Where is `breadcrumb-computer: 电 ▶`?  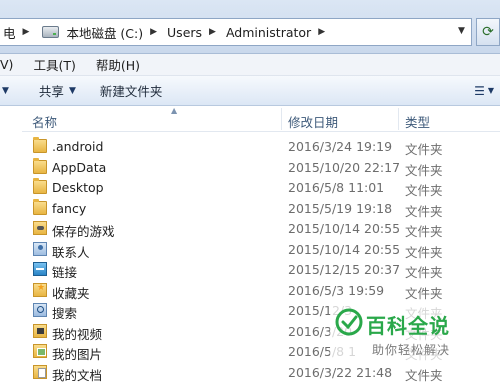 breadcrumb-computer: 电 ▶ is located at coordinates (18, 32).